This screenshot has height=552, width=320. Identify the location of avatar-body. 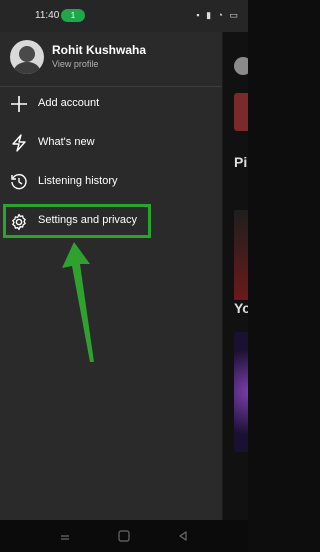
(27, 68).